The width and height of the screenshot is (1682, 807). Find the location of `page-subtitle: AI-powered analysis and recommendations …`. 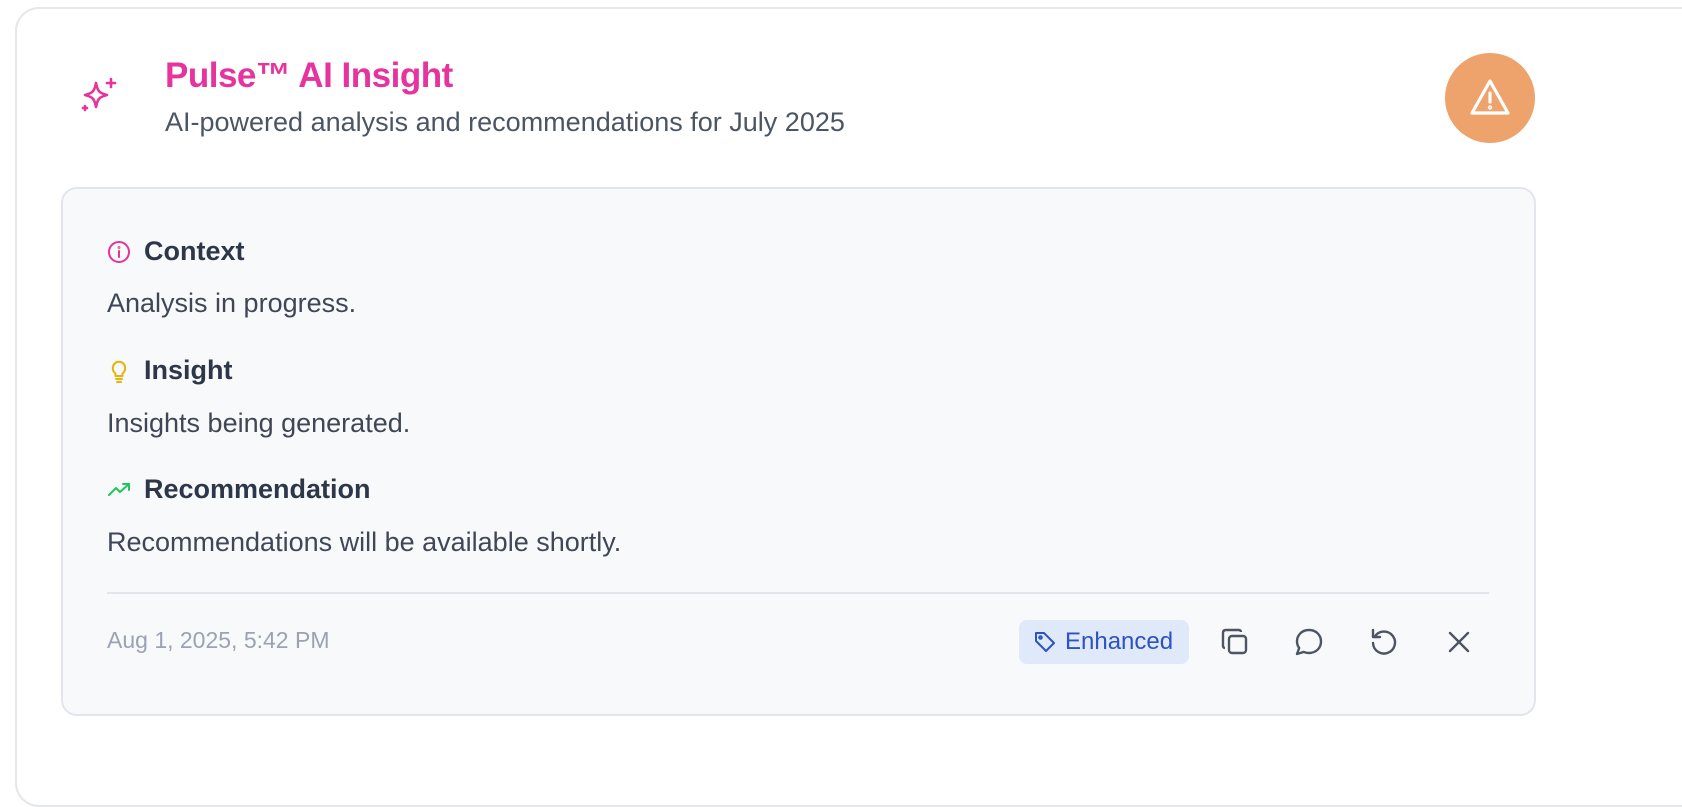

page-subtitle: AI-powered analysis and recommendations … is located at coordinates (505, 122).